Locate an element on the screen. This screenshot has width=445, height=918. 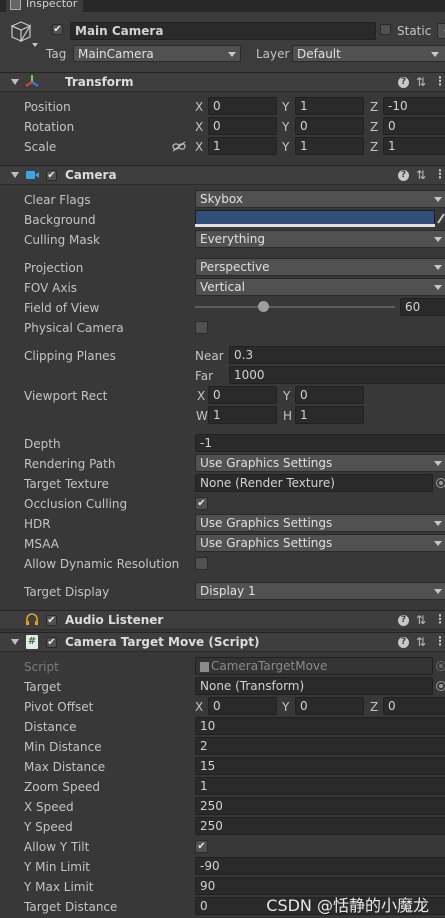
zoom-speed-field: 1 is located at coordinates (320, 786).